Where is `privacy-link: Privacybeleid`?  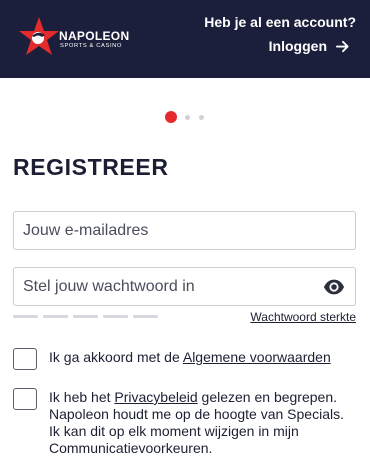 privacy-link: Privacybeleid is located at coordinates (155, 397).